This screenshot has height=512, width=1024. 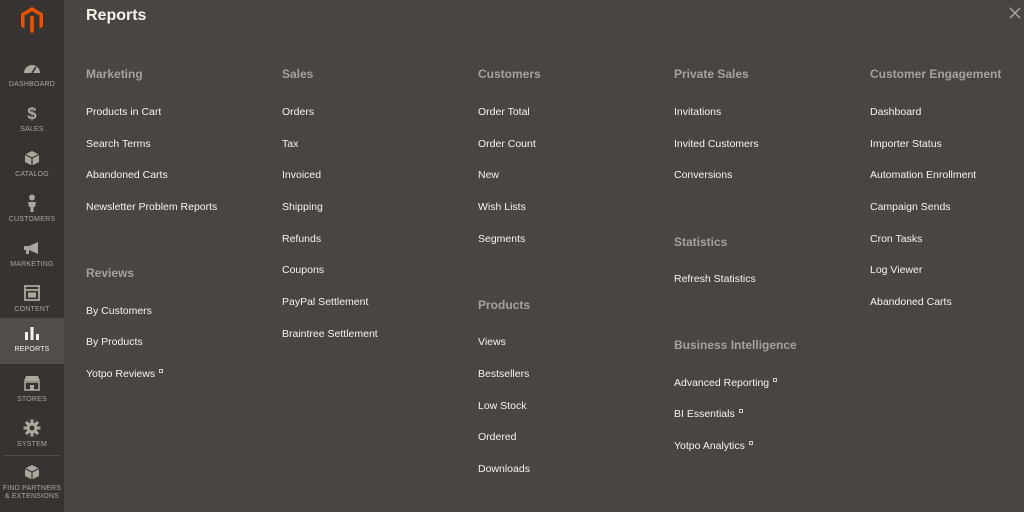 I want to click on menu-link-label: BI Essentials, so click(x=704, y=414).